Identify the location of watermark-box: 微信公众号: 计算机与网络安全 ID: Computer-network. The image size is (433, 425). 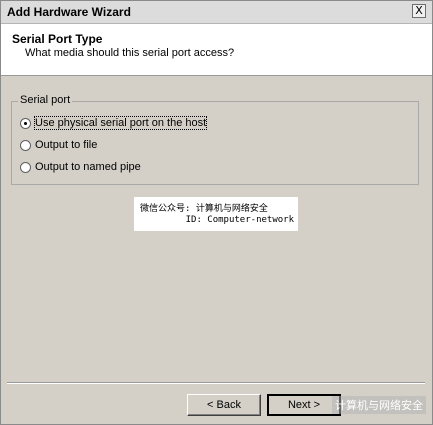
(216, 214).